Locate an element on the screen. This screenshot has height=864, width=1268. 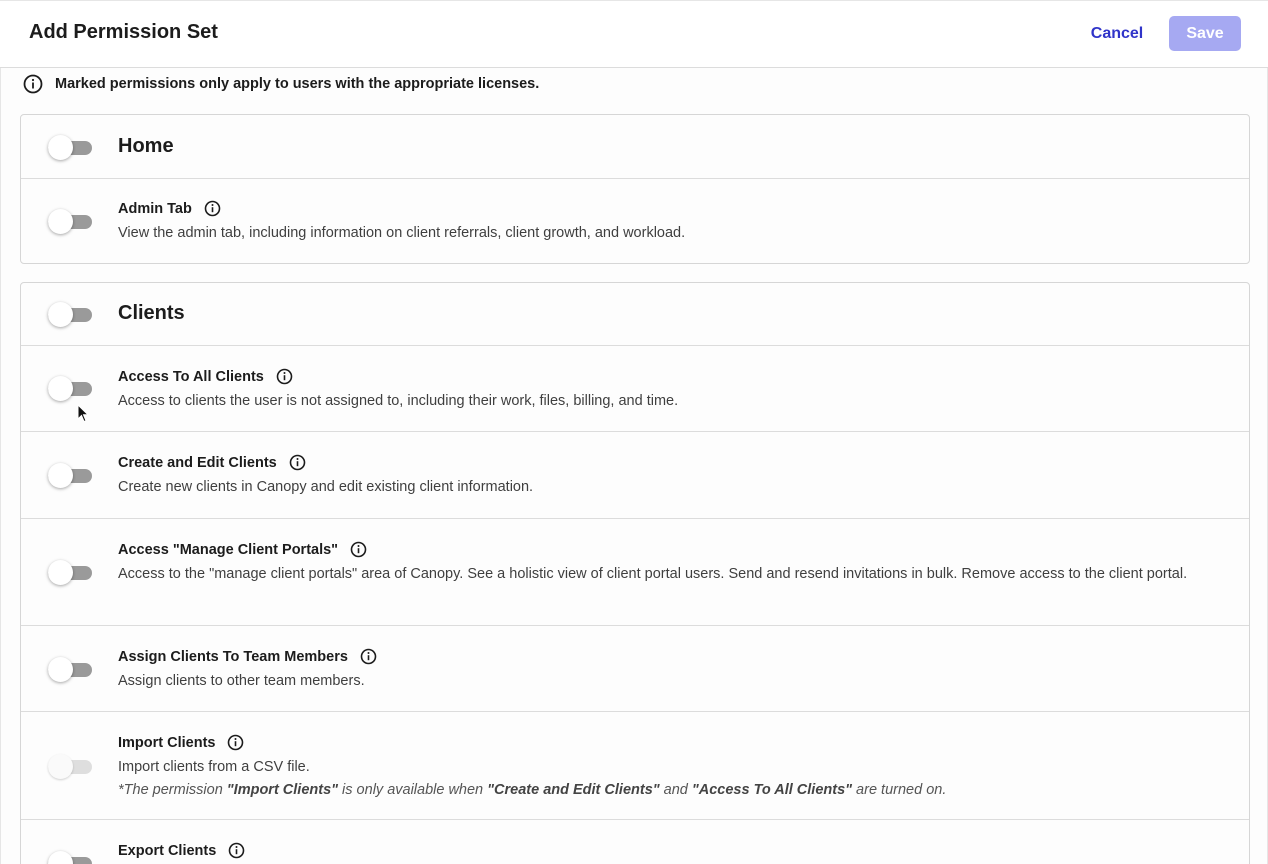
permission-title-manage-client-portals: Access "Manage Client Portals" is located at coordinates (242, 549).